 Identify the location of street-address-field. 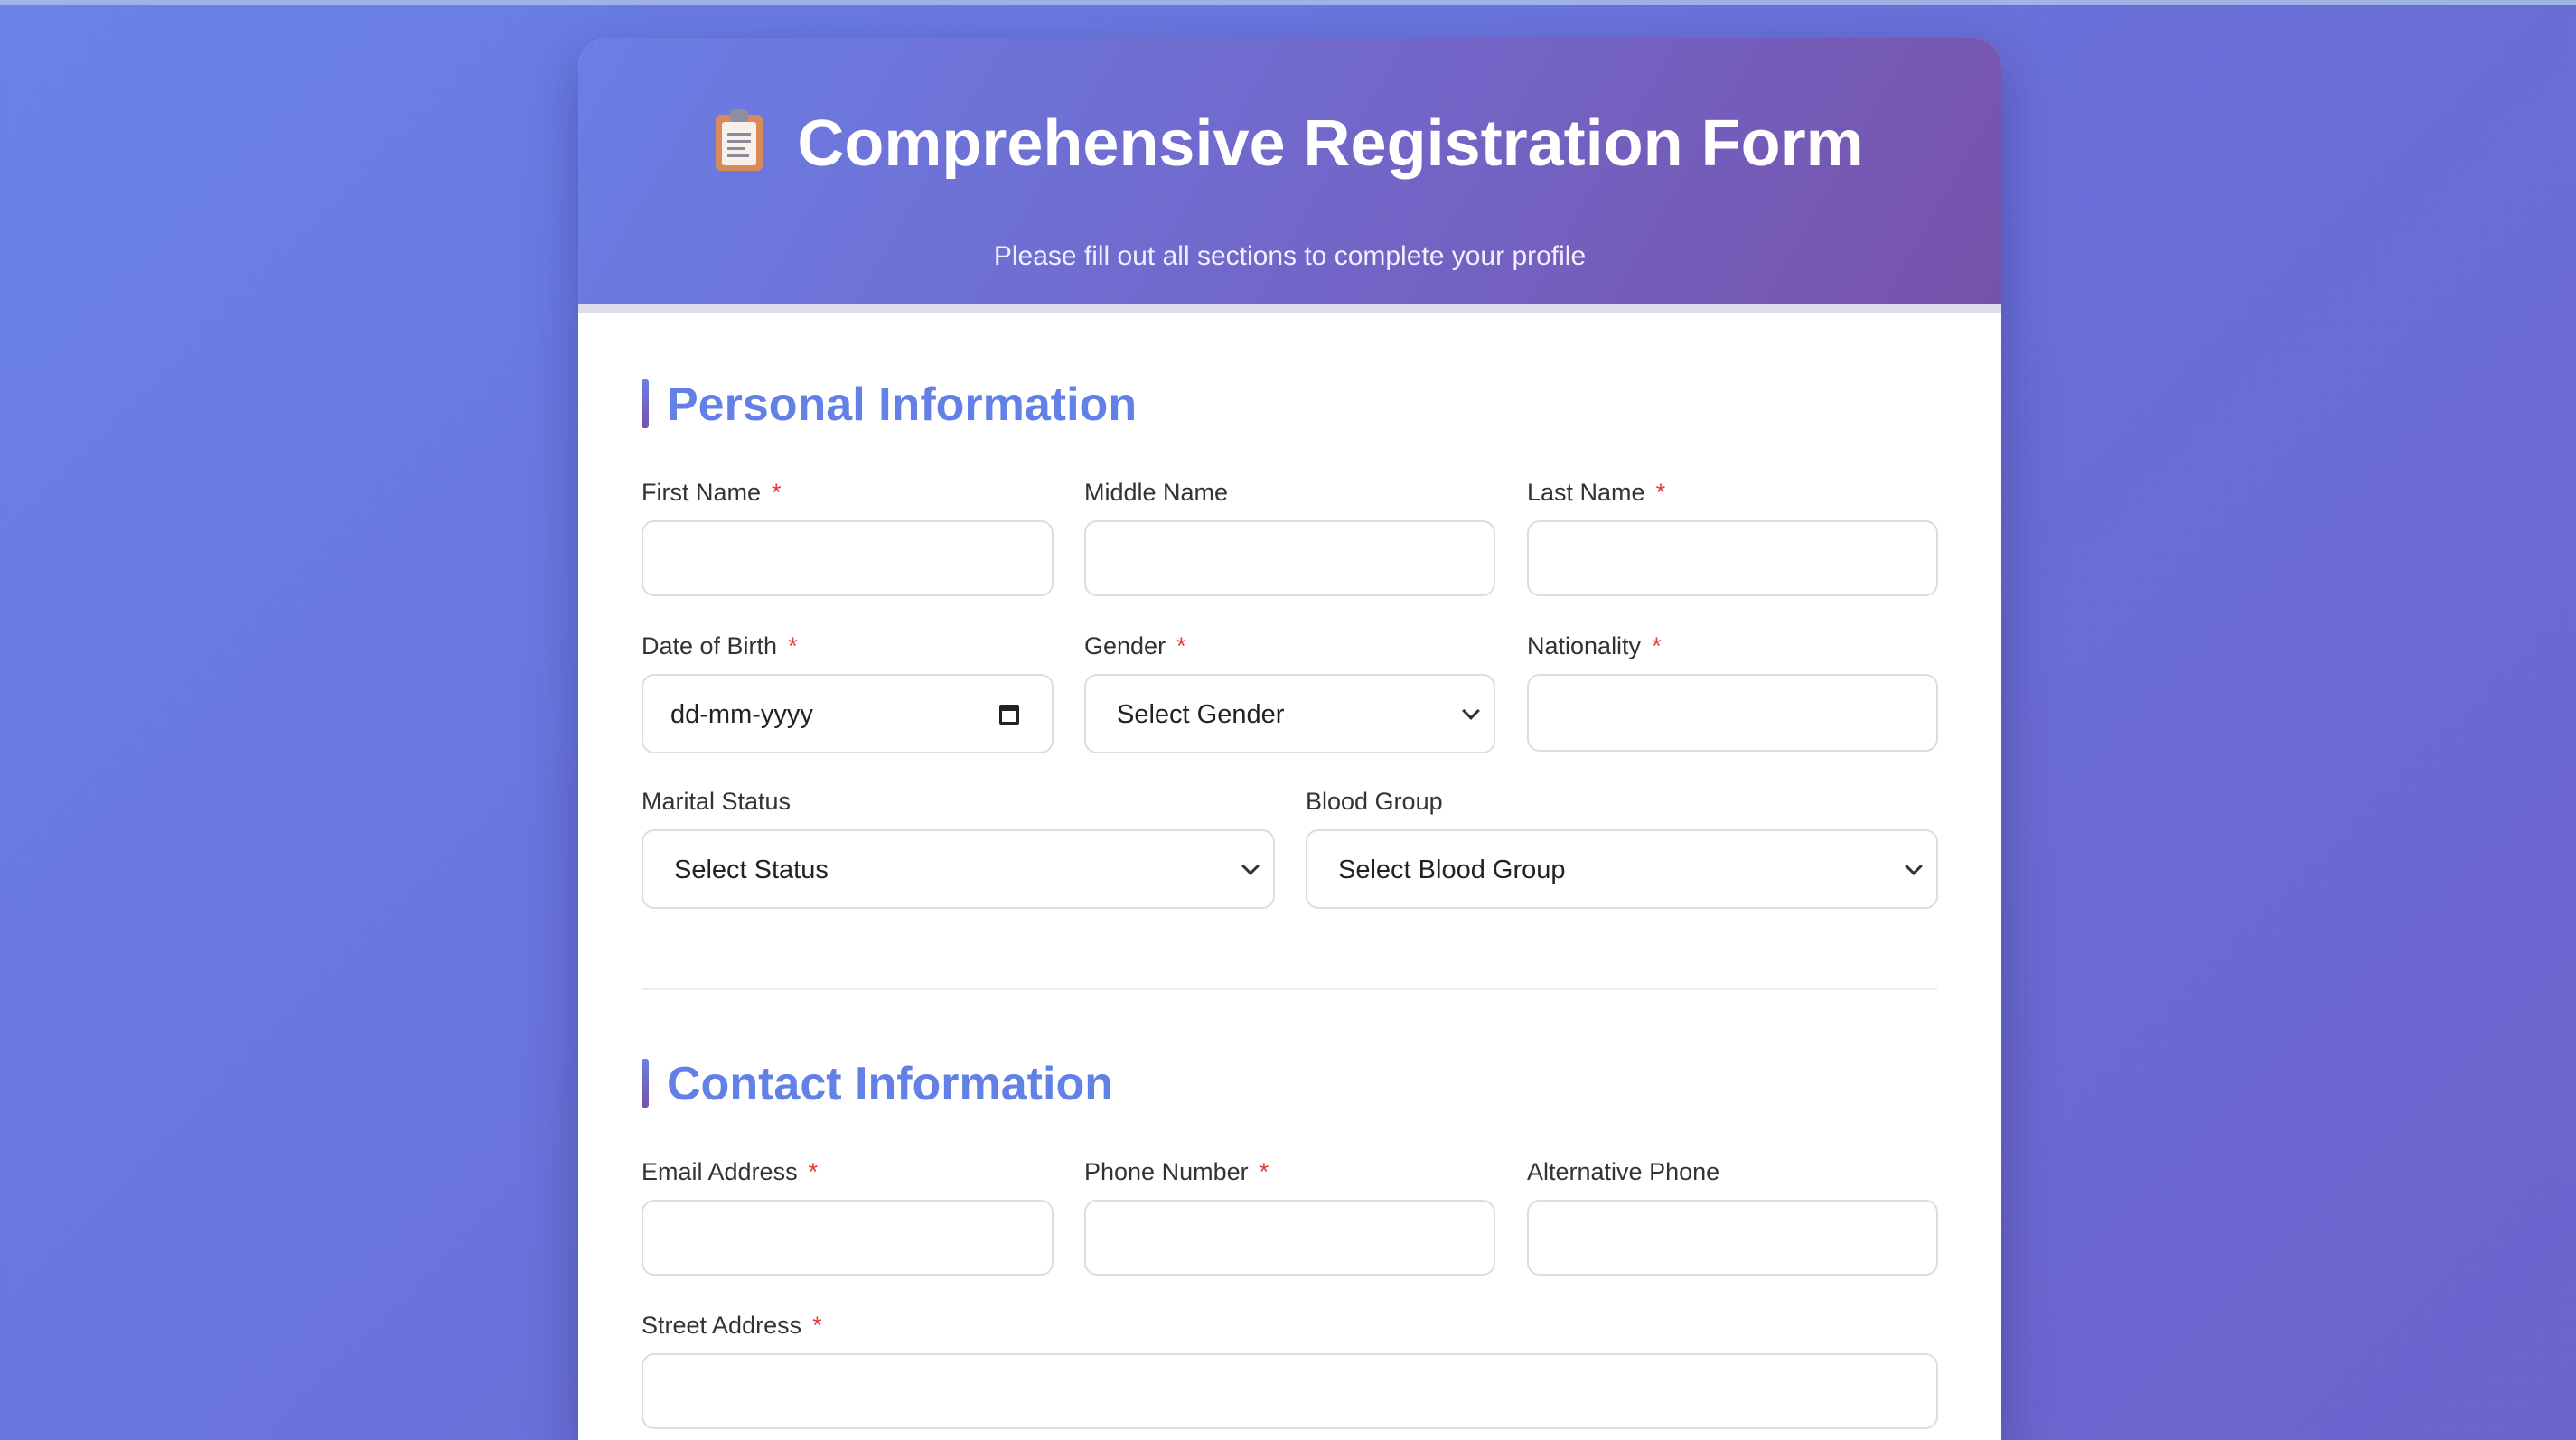
(1290, 1391).